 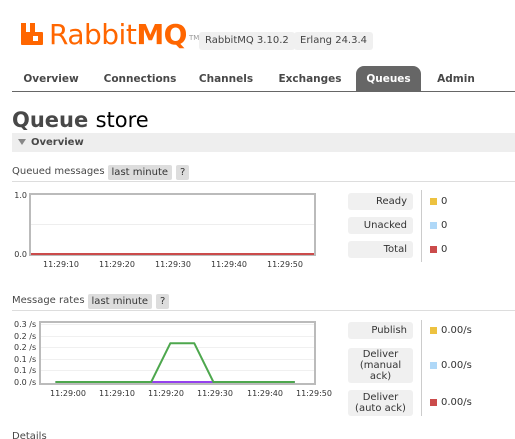 I want to click on rabbitmq-logo-icon, so click(x=32, y=34).